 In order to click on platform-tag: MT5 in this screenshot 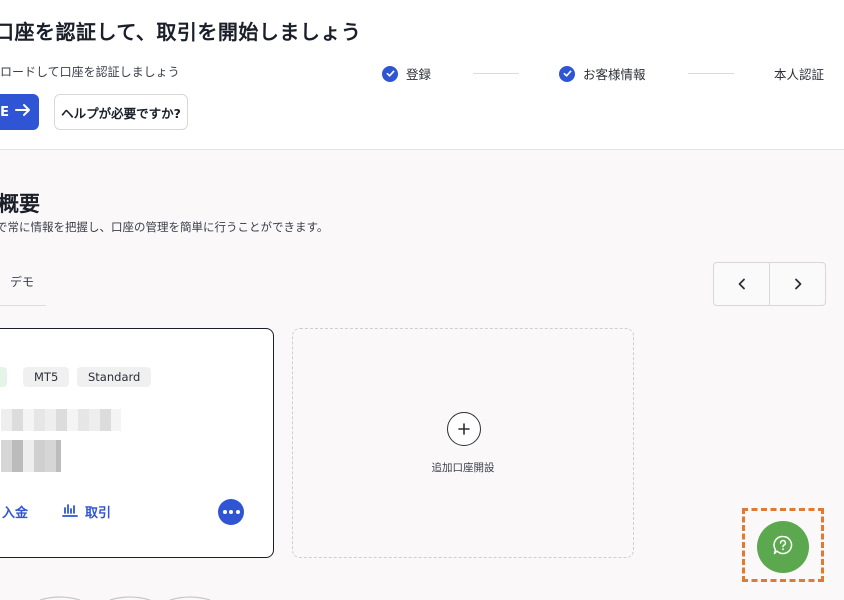, I will do `click(46, 377)`.